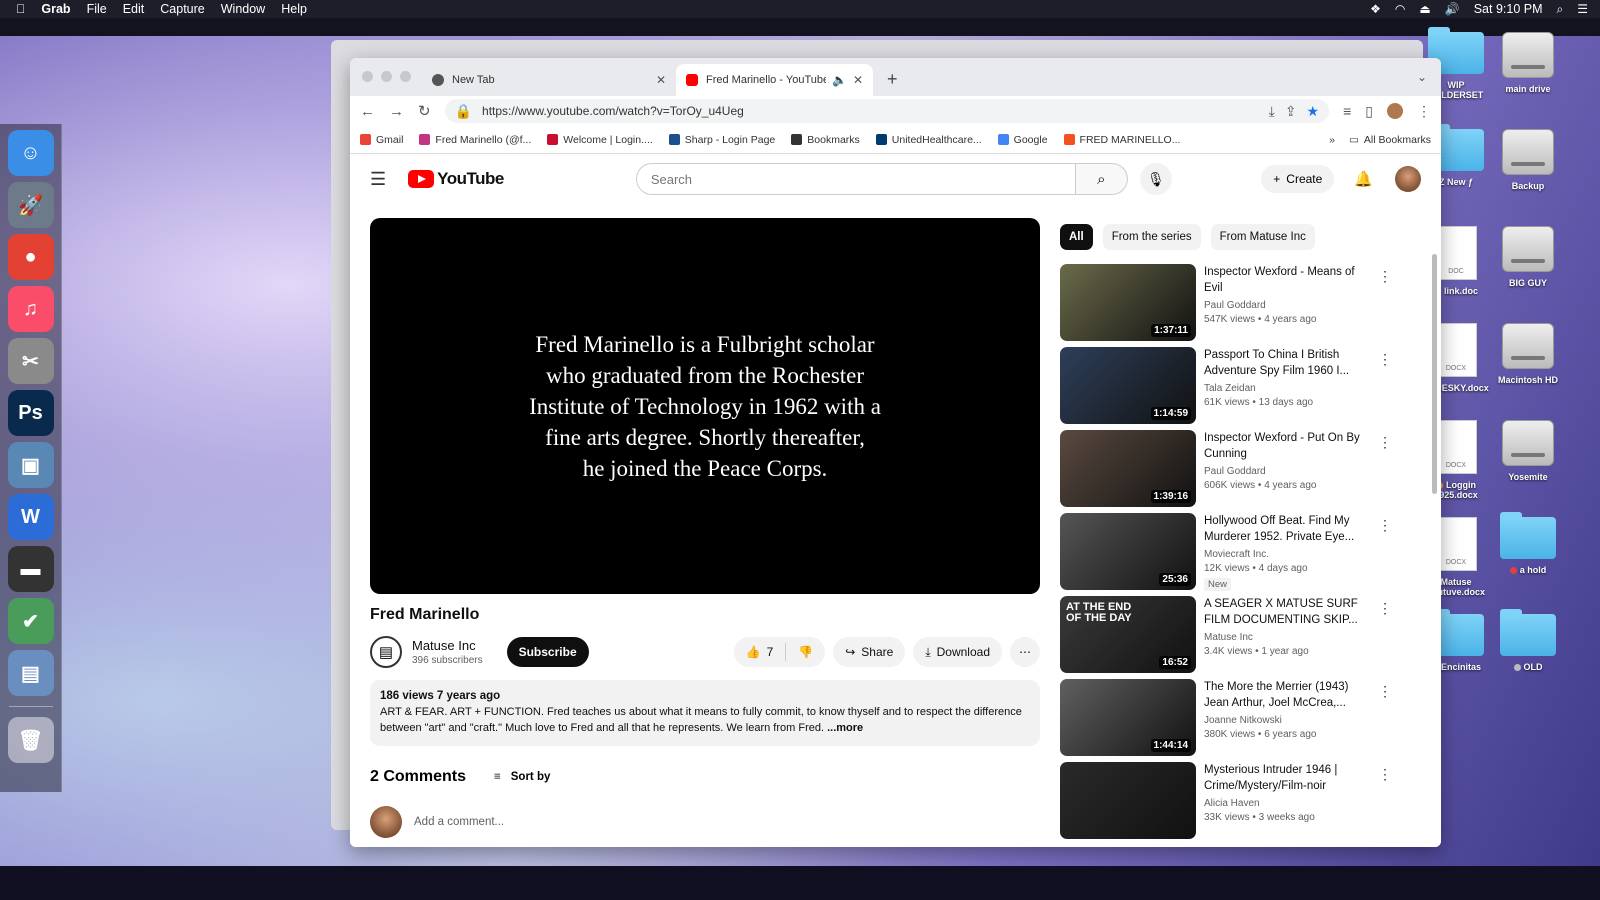 Image resolution: width=1600 pixels, height=900 pixels. What do you see at coordinates (182, 9) in the screenshot?
I see `menu-capture: Capture` at bounding box center [182, 9].